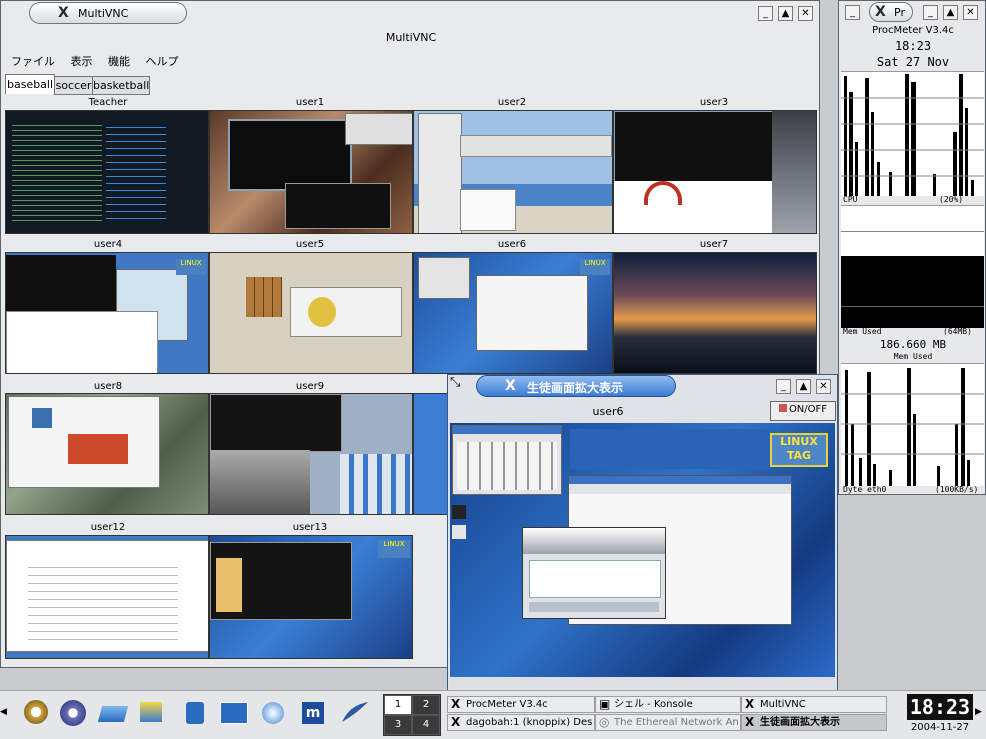  Describe the element at coordinates (668, 722) in the screenshot. I see `task-ethereal: ◎ The Ethereal Network An` at that location.